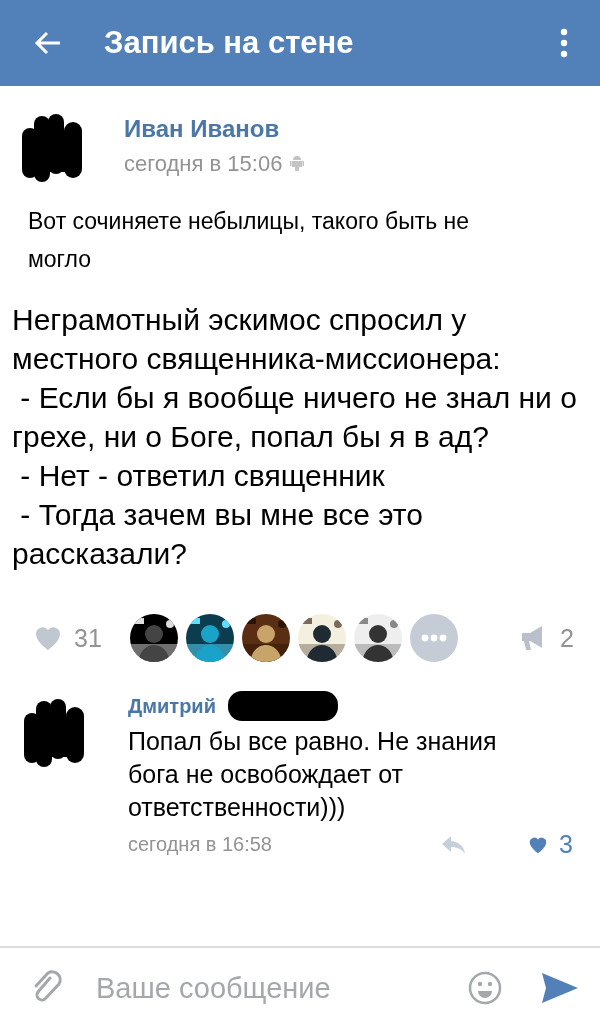  I want to click on more-likers-button, so click(433, 638).